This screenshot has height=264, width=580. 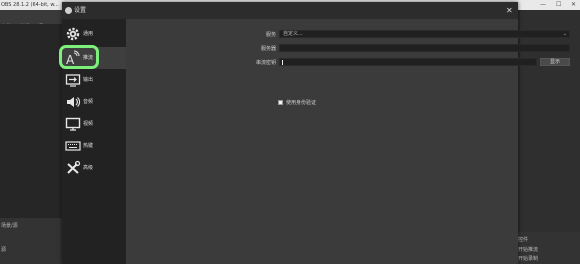 I want to click on controls-panel-label: 控件, so click(x=523, y=240).